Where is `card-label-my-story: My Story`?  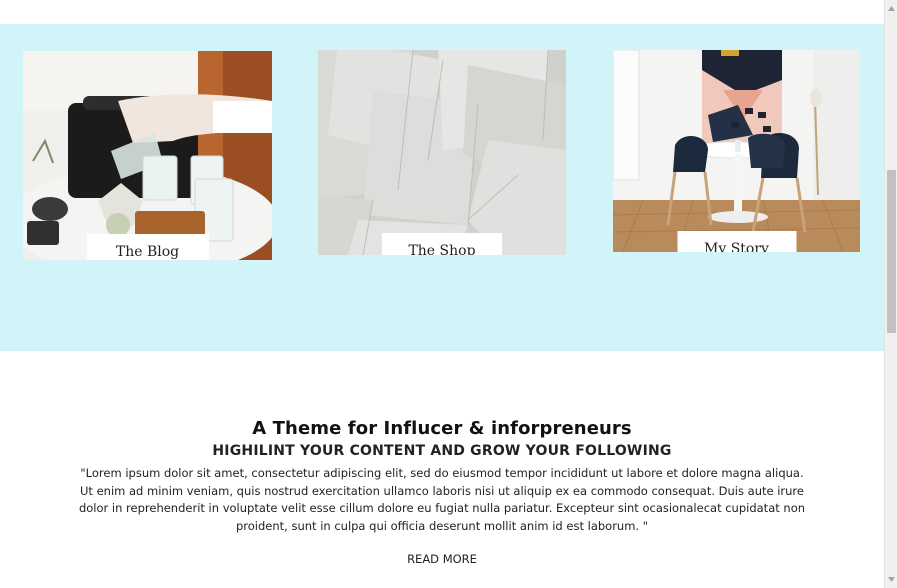
card-label-my-story: My Story is located at coordinates (736, 241).